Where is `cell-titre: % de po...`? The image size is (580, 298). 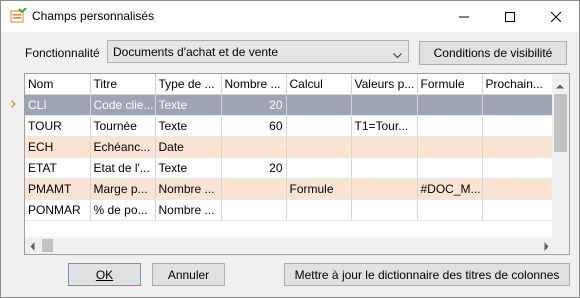
cell-titre: % de po... is located at coordinates (123, 210).